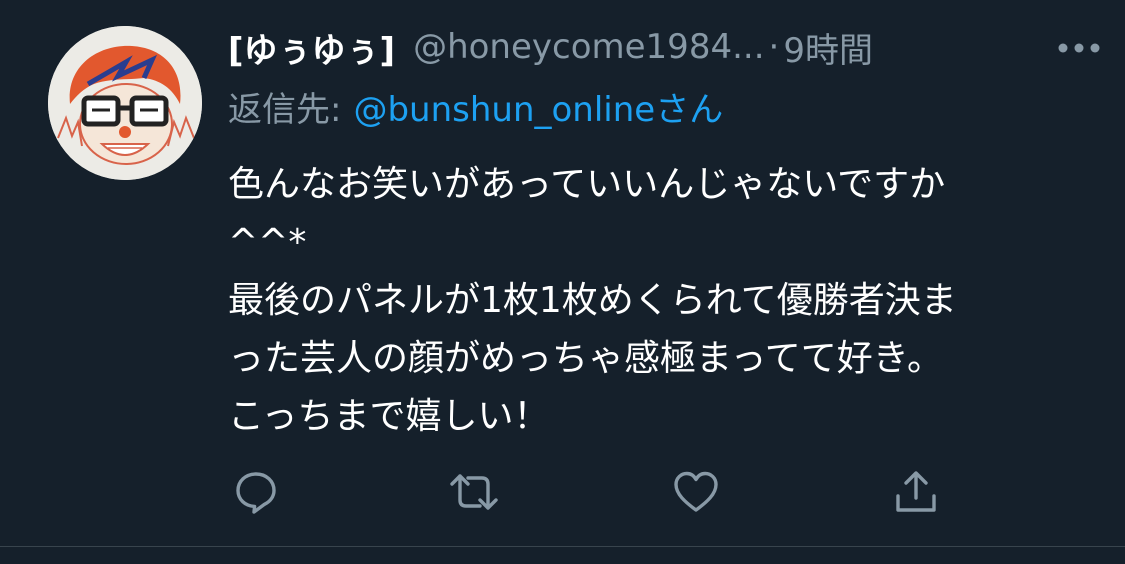 The image size is (1125, 564). I want to click on retweet-button, so click(474, 492).